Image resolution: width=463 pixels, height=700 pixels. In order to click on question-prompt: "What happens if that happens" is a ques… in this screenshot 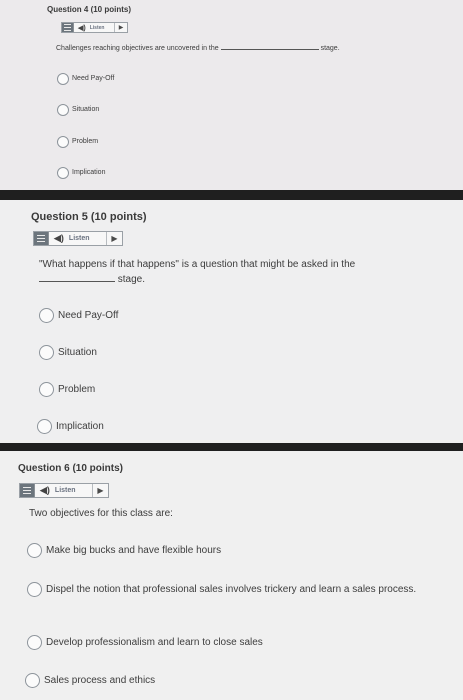, I will do `click(239, 272)`.